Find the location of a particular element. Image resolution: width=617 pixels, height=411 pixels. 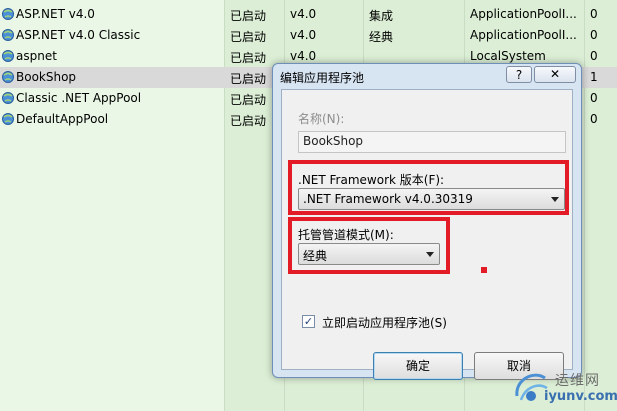

name-field: BookShop is located at coordinates (432, 142).